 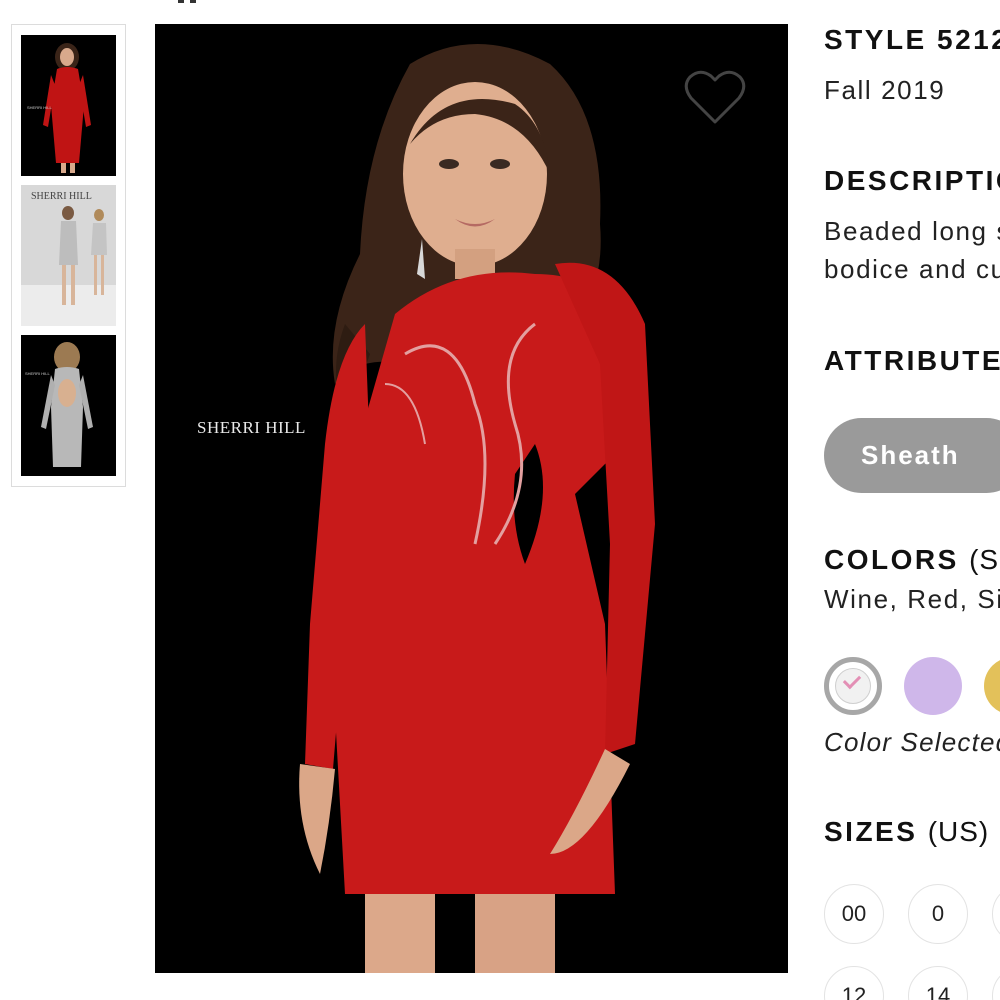 What do you see at coordinates (912, 360) in the screenshot?
I see `attributes-heading: ATTRIBUTES` at bounding box center [912, 360].